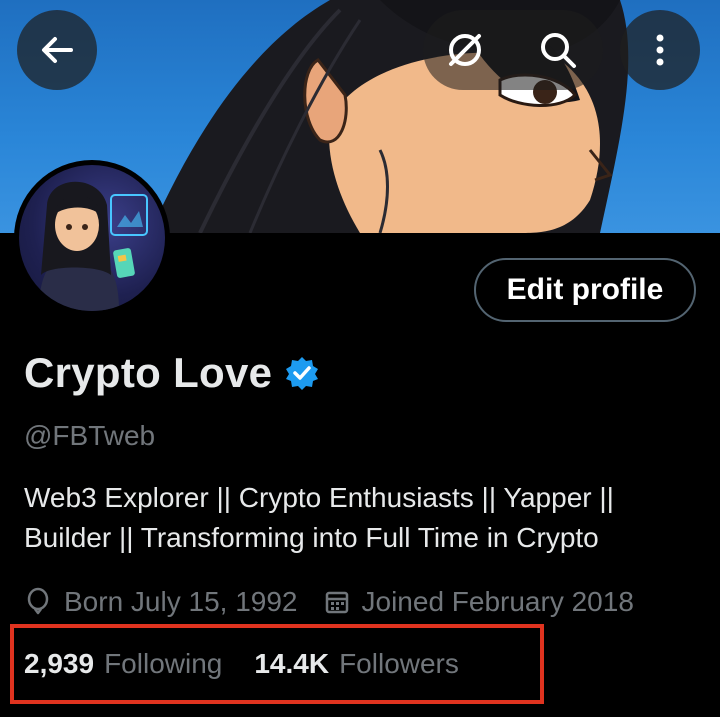  What do you see at coordinates (399, 663) in the screenshot?
I see `followers-label: Followers` at bounding box center [399, 663].